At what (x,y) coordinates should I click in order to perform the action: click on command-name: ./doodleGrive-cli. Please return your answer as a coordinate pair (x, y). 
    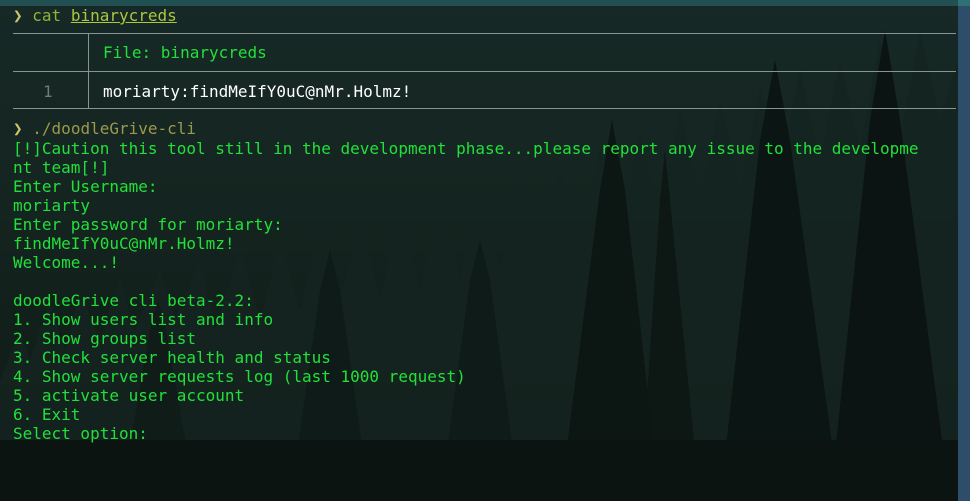
    Looking at the image, I should click on (114, 128).